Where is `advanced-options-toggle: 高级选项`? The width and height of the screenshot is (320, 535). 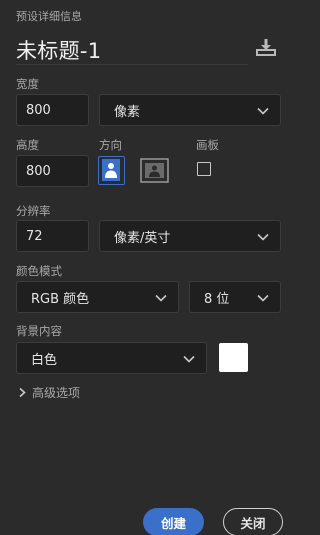 advanced-options-toggle: 高级选项 is located at coordinates (49, 392).